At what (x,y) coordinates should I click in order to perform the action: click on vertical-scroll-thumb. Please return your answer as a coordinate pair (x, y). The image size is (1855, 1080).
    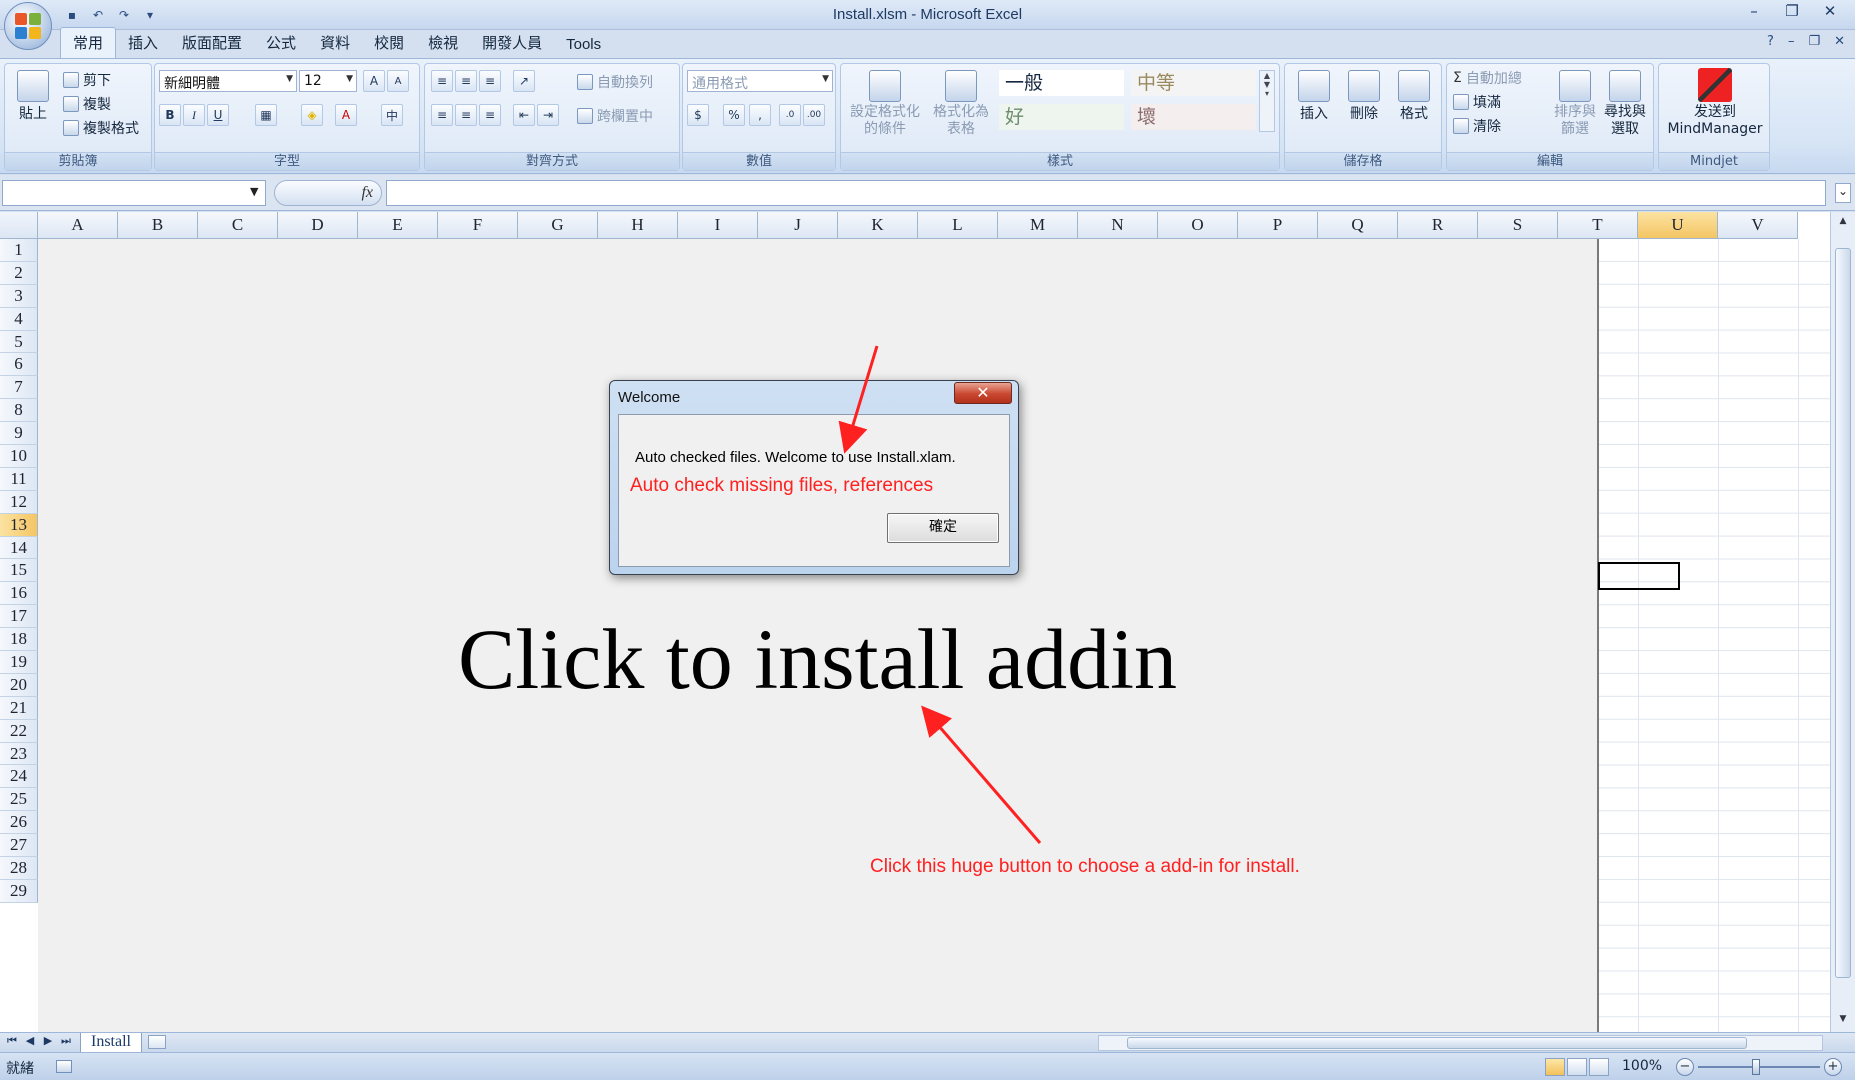
    Looking at the image, I should click on (1843, 613).